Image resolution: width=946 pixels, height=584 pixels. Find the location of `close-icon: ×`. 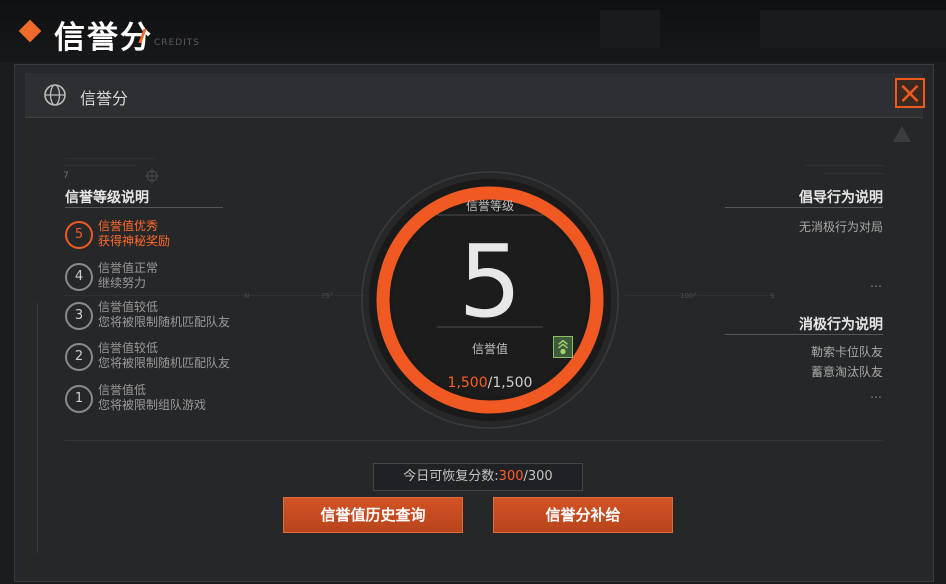

close-icon: × is located at coordinates (910, 93).